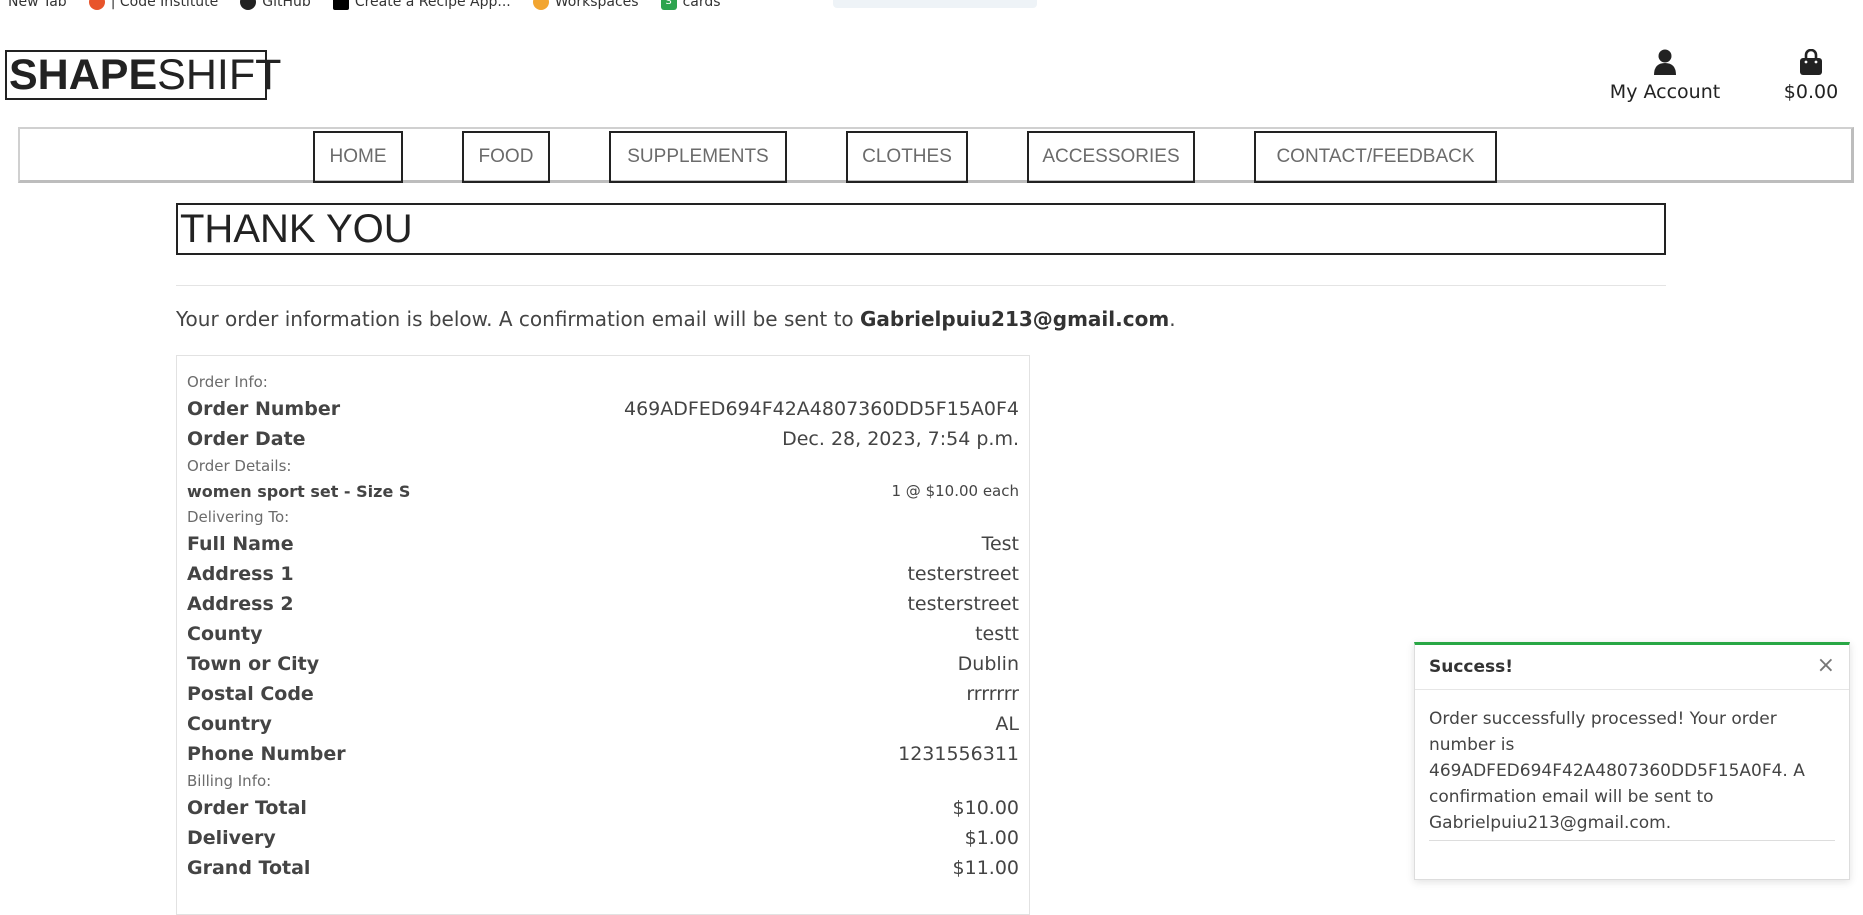 Image resolution: width=1863 pixels, height=915 pixels. I want to click on delivery-row: Phone Number 1231556311, so click(603, 754).